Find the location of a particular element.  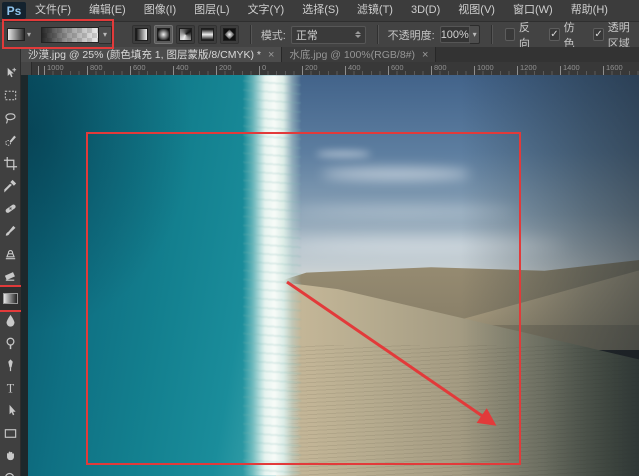

eyedropper-icon is located at coordinates (10, 186).